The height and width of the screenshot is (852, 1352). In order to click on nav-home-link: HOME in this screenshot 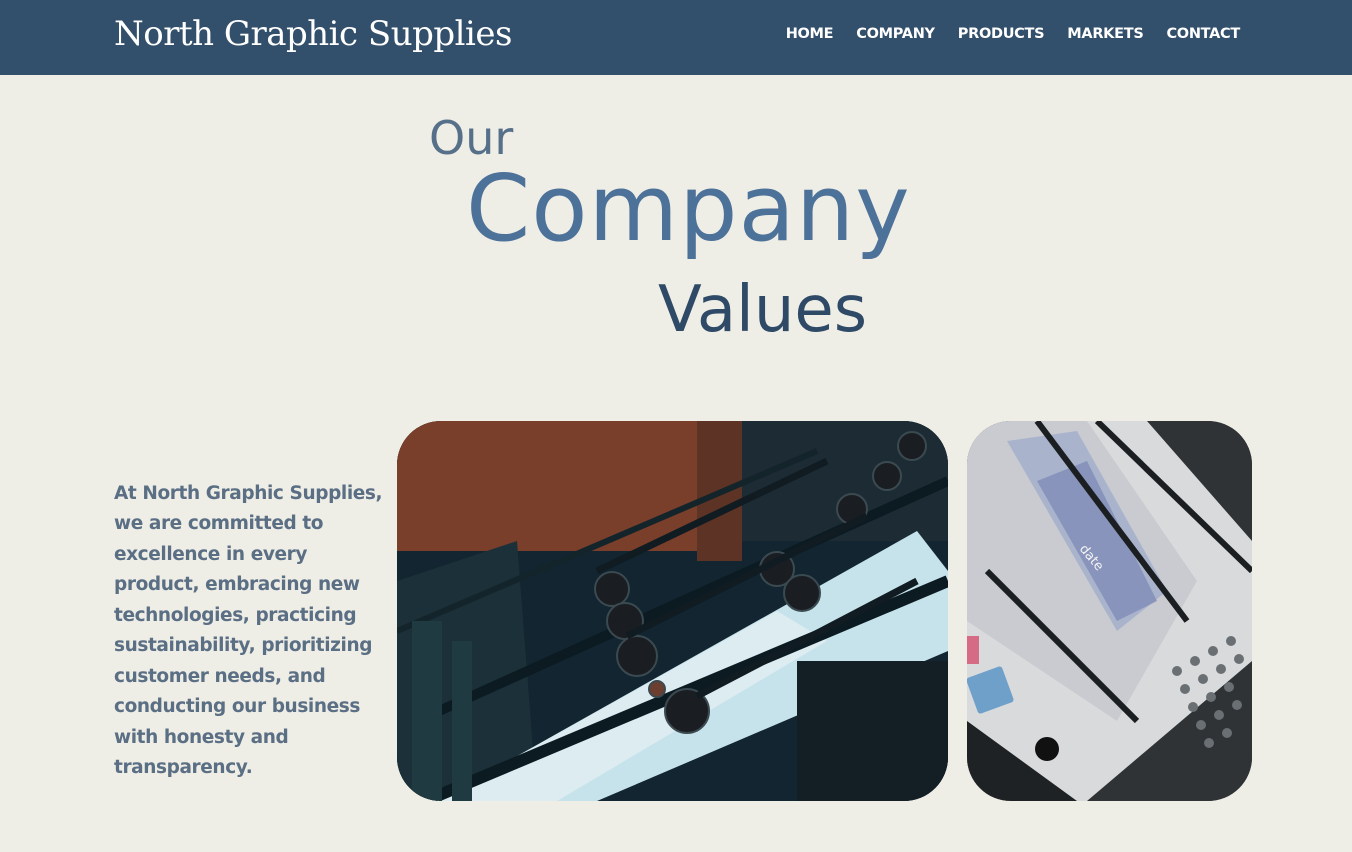, I will do `click(810, 34)`.